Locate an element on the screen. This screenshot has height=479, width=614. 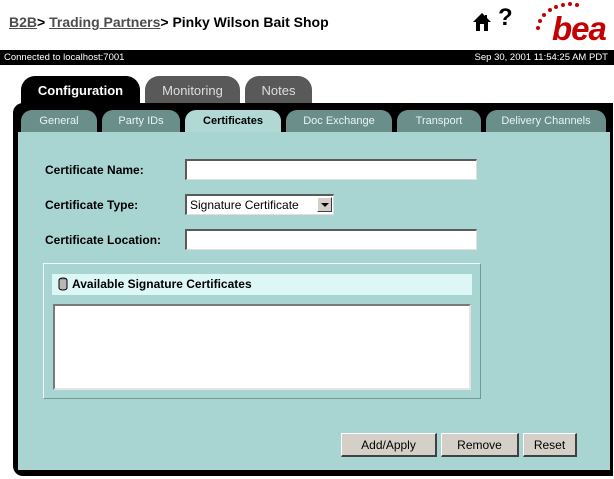
chevron-down-icon is located at coordinates (324, 204).